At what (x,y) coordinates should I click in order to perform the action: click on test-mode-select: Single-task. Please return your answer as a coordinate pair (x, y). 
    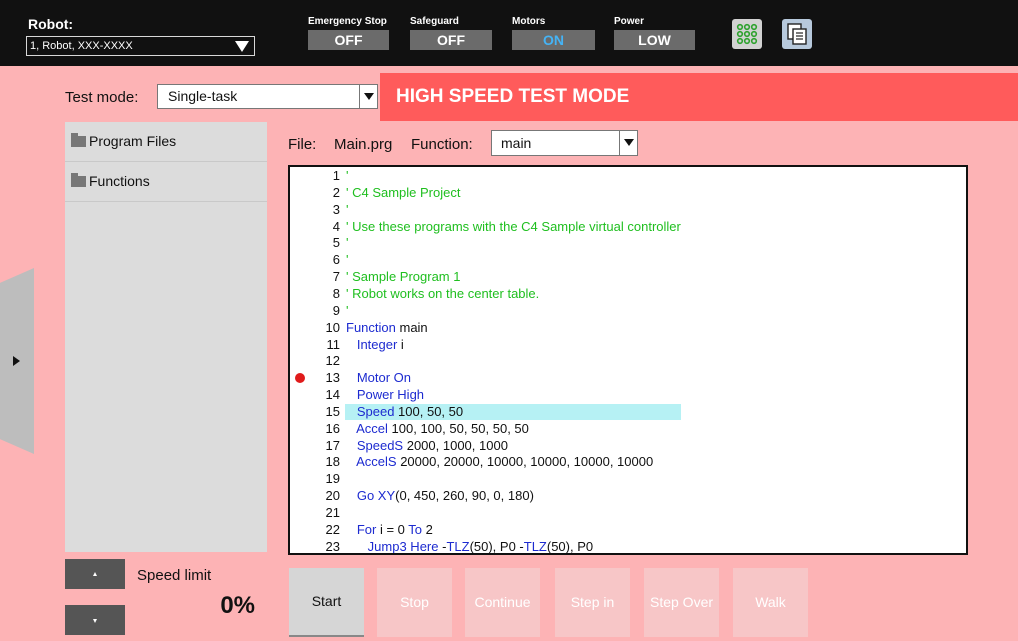
    Looking at the image, I should click on (267, 96).